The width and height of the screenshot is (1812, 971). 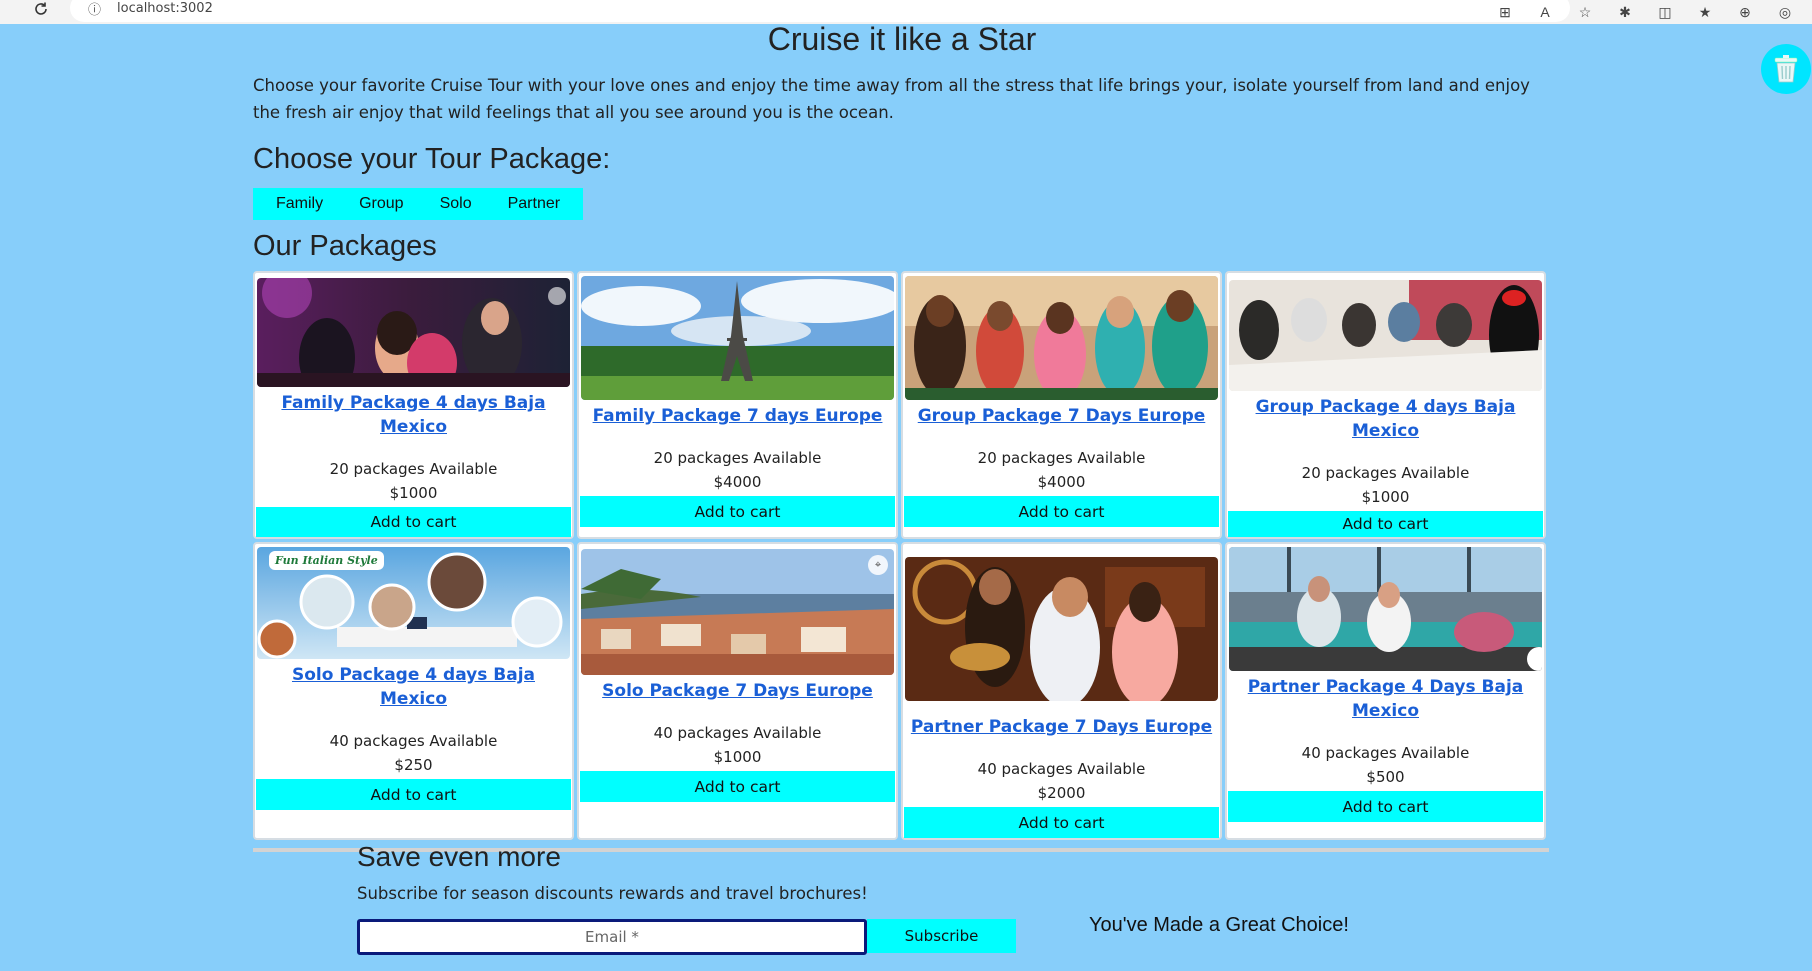 What do you see at coordinates (737, 612) in the screenshot?
I see `package-image: ⌖` at bounding box center [737, 612].